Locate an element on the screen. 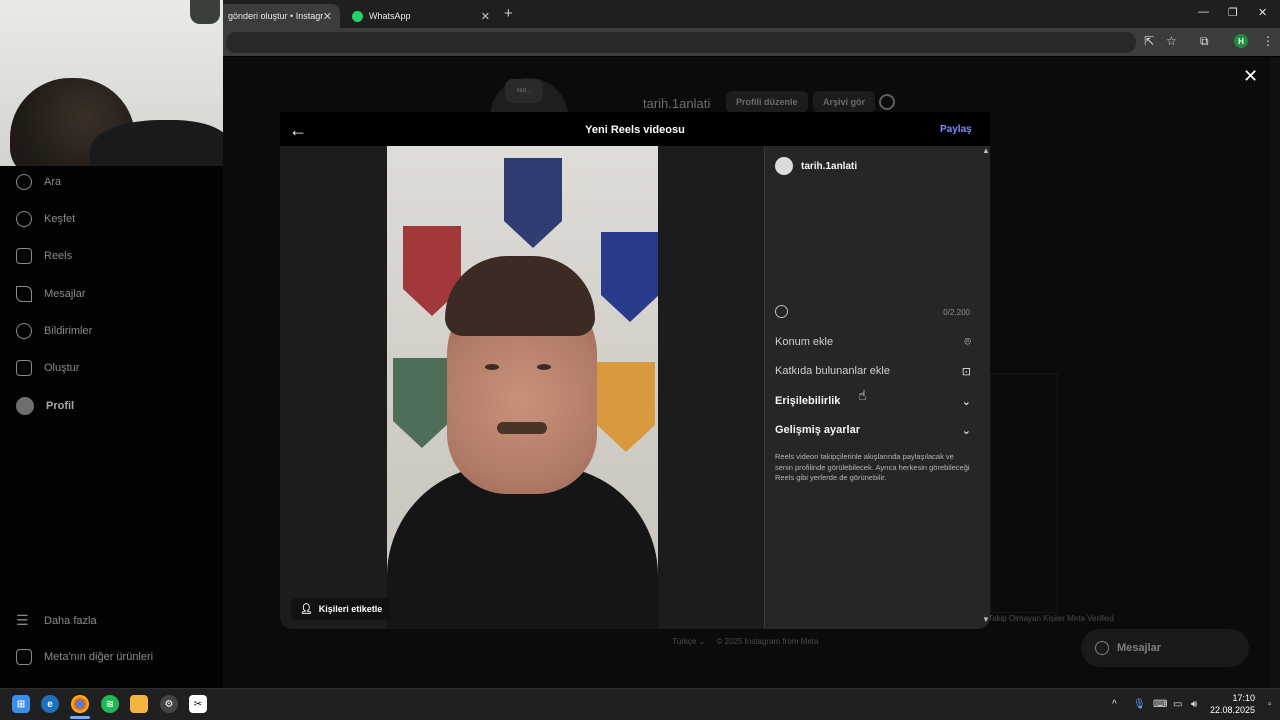 Image resolution: width=1280 pixels, height=720 pixels. sidebar-item-search: Ara is located at coordinates (38, 182).